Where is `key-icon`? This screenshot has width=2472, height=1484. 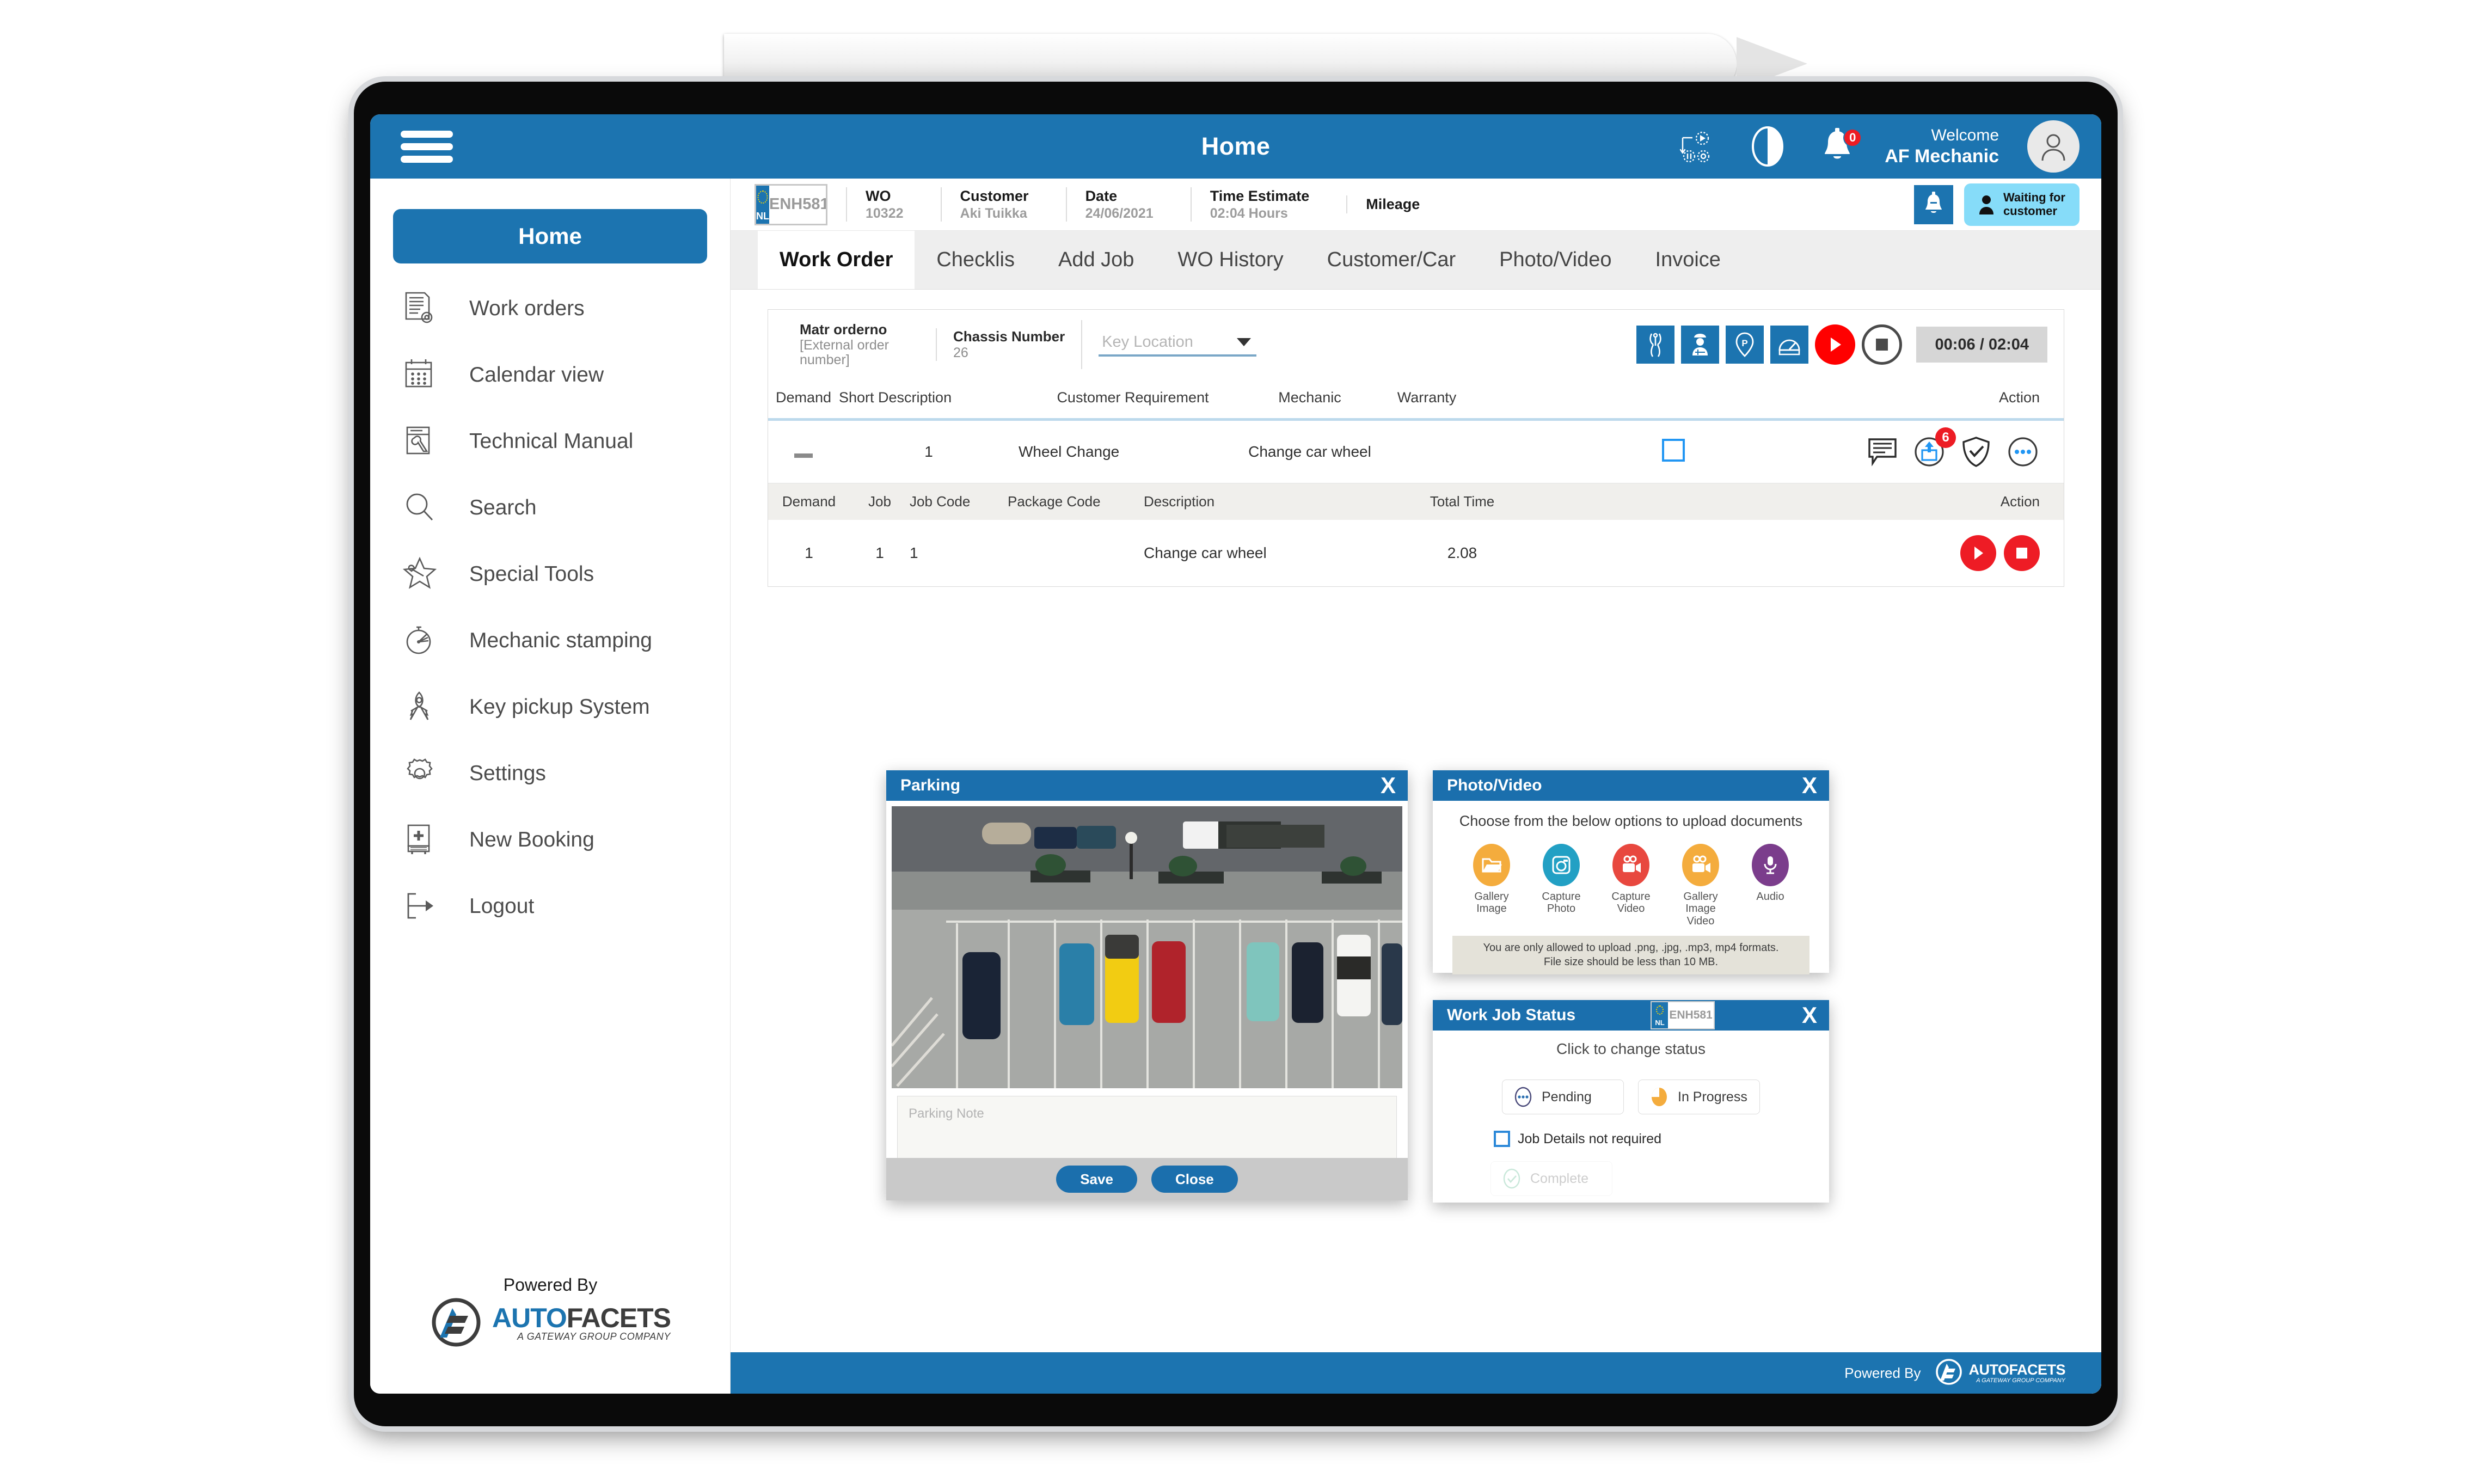 key-icon is located at coordinates (433, 707).